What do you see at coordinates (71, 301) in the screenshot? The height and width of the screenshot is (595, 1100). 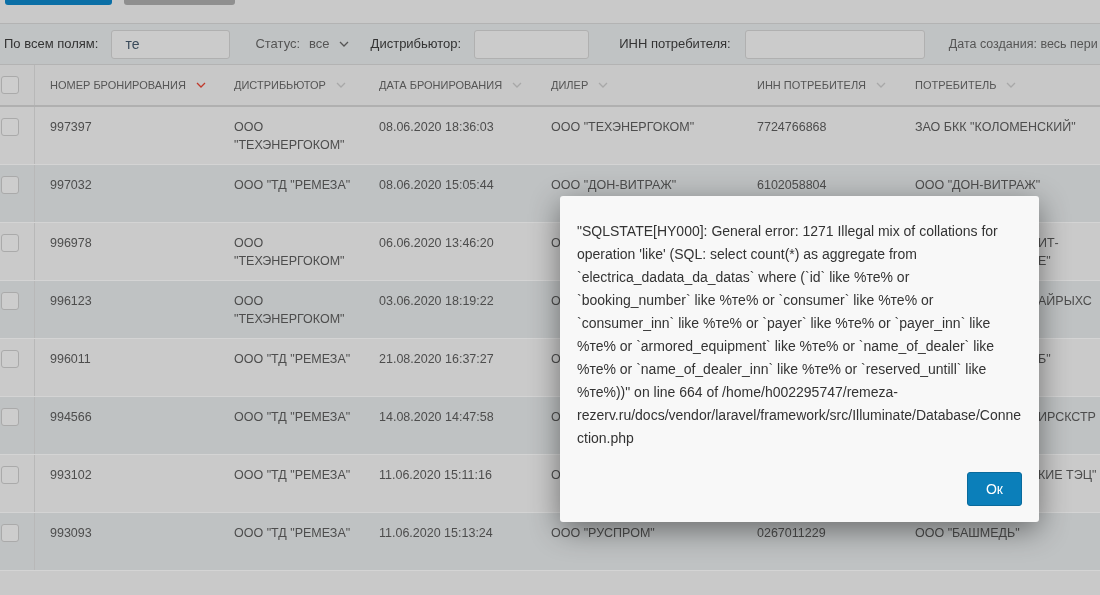 I see `table-cell-text: 996123` at bounding box center [71, 301].